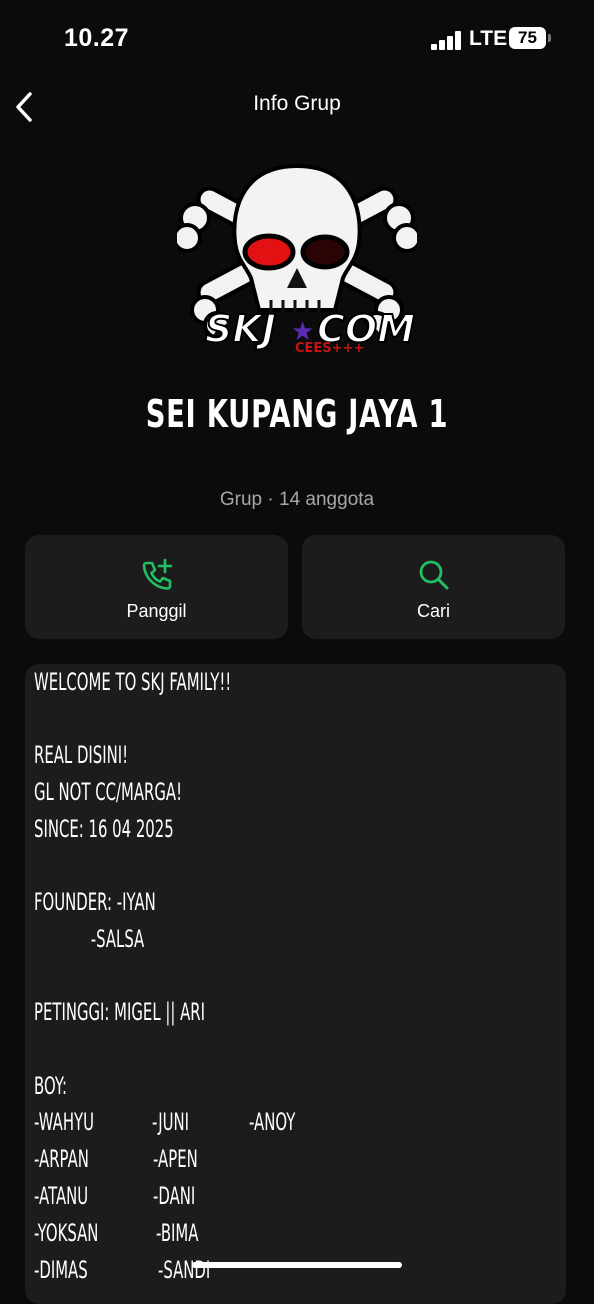  I want to click on member-name: -ARPAN, so click(61, 1159).